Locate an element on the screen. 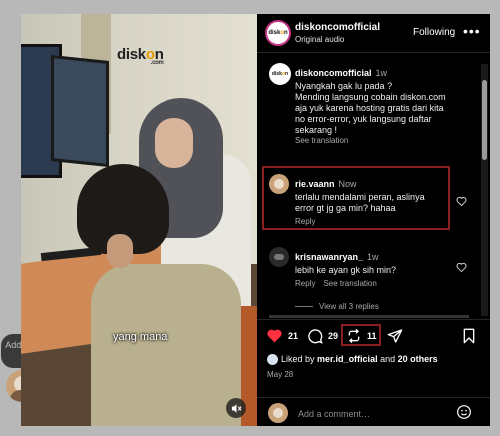 This screenshot has height=436, width=500. comments-count: 29 is located at coordinates (333, 336).